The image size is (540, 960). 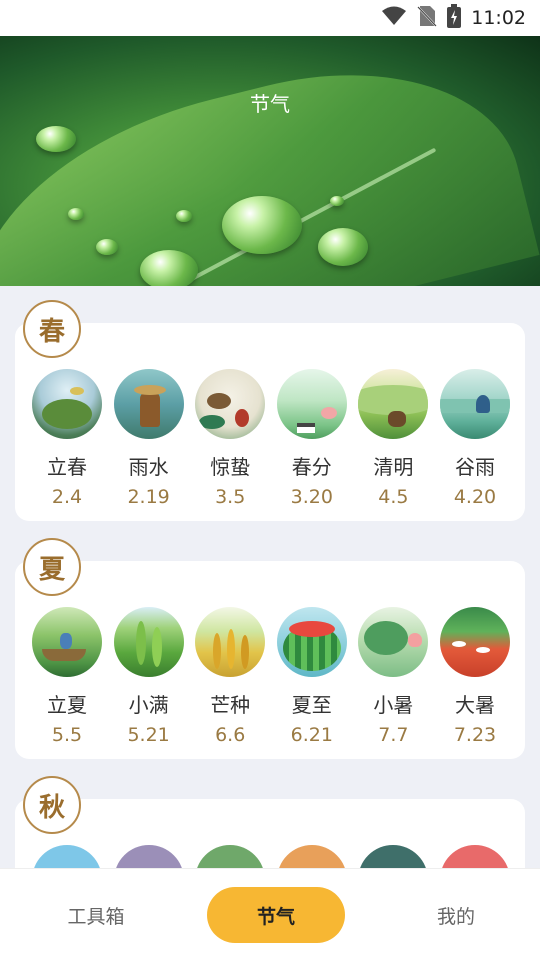 I want to click on season-badge-summer: 夏, so click(x=52, y=567).